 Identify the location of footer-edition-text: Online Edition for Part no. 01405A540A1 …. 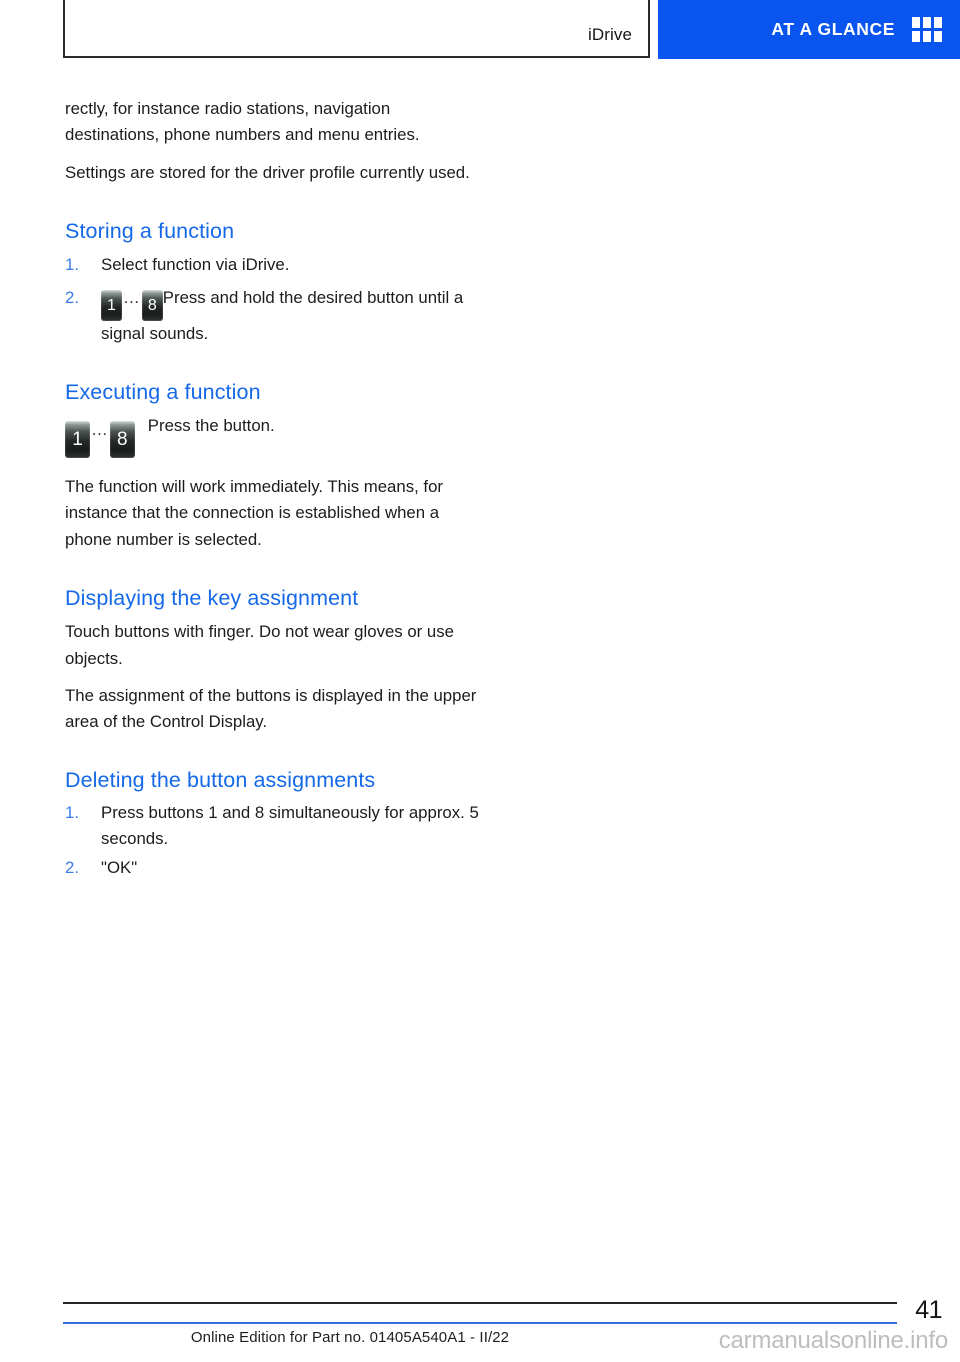
(350, 1337).